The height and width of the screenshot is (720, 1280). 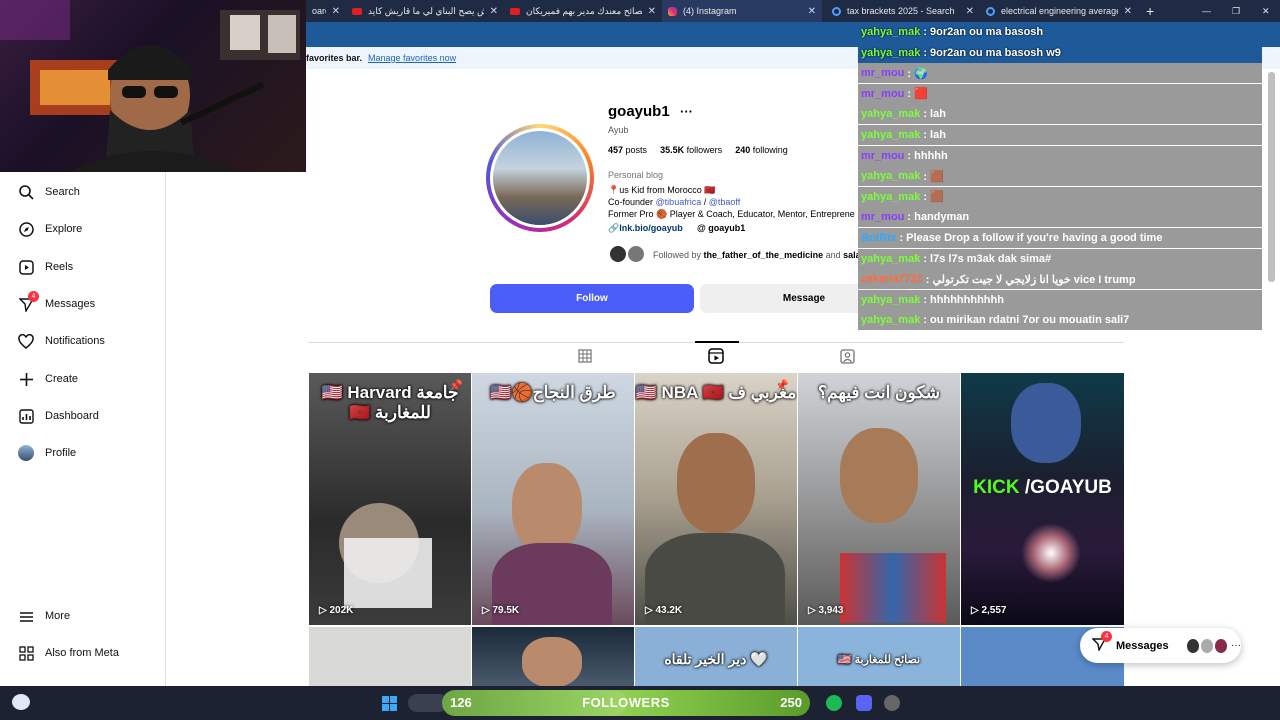 What do you see at coordinates (56, 301) in the screenshot?
I see `sidebar-item-messages: 4 Messages` at bounding box center [56, 301].